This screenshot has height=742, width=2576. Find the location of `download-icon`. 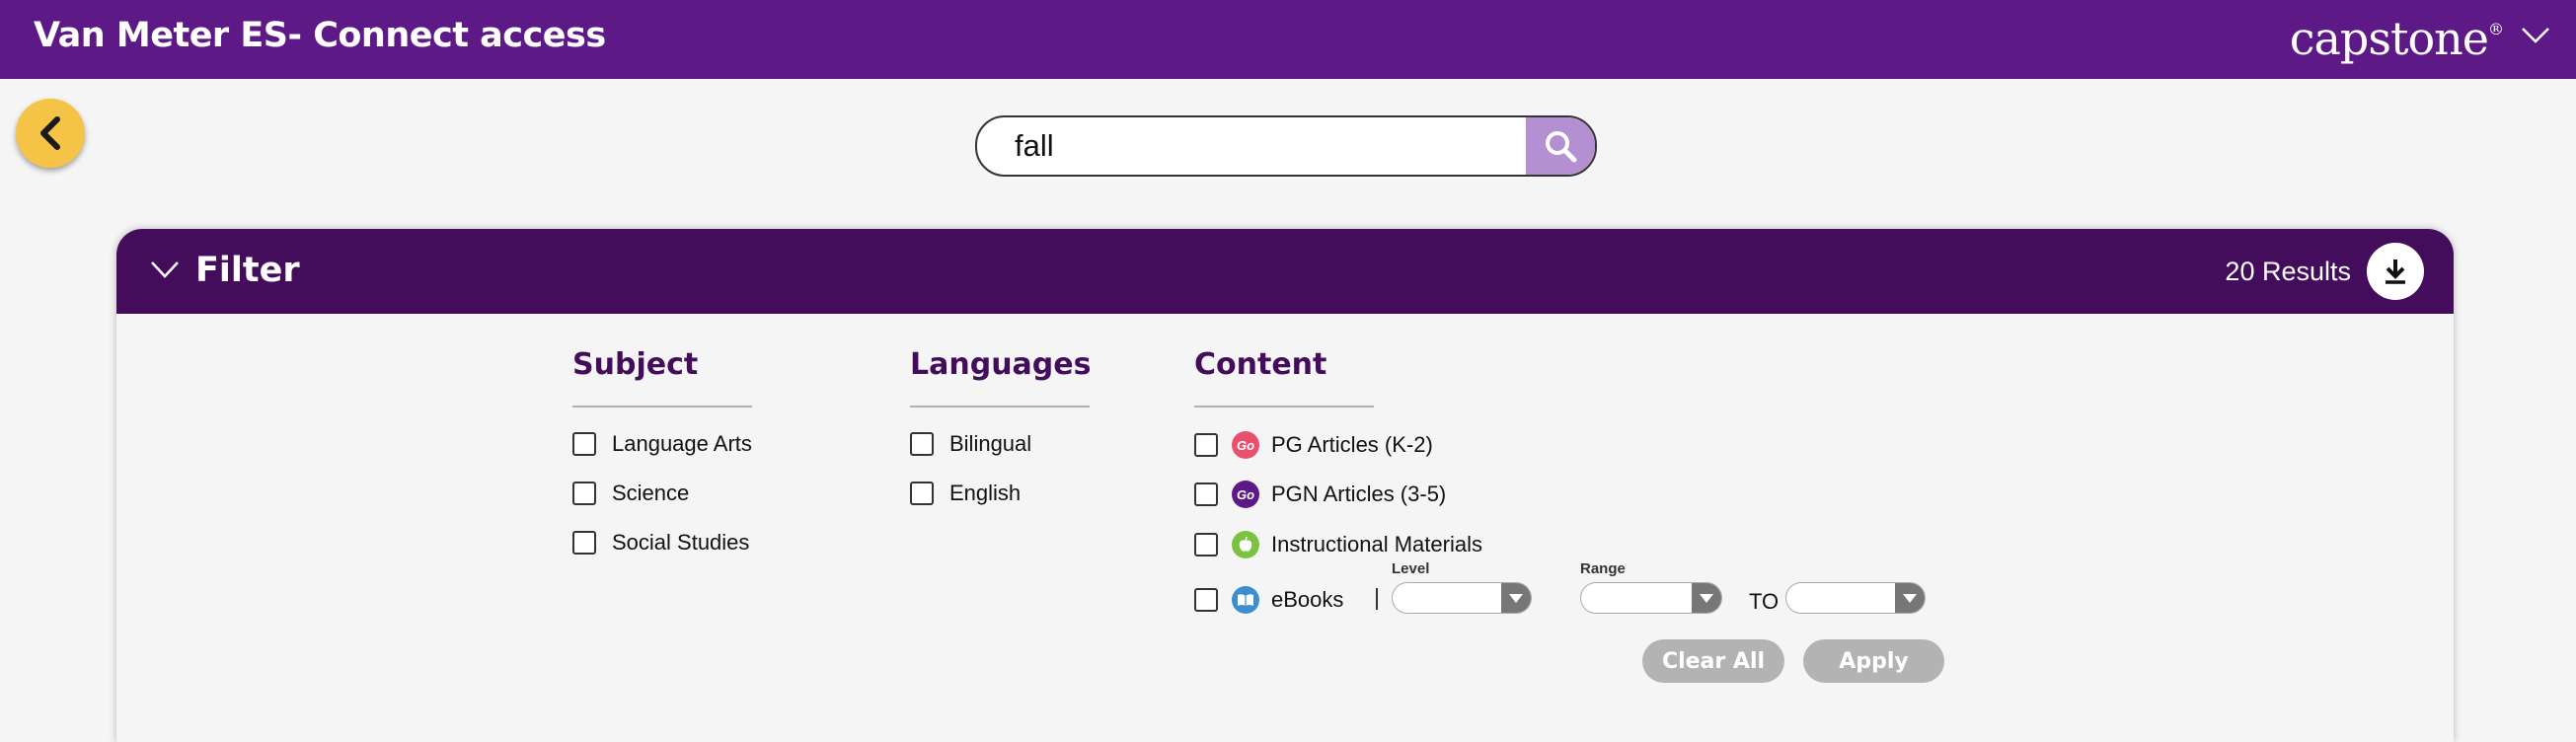

download-icon is located at coordinates (2395, 272).